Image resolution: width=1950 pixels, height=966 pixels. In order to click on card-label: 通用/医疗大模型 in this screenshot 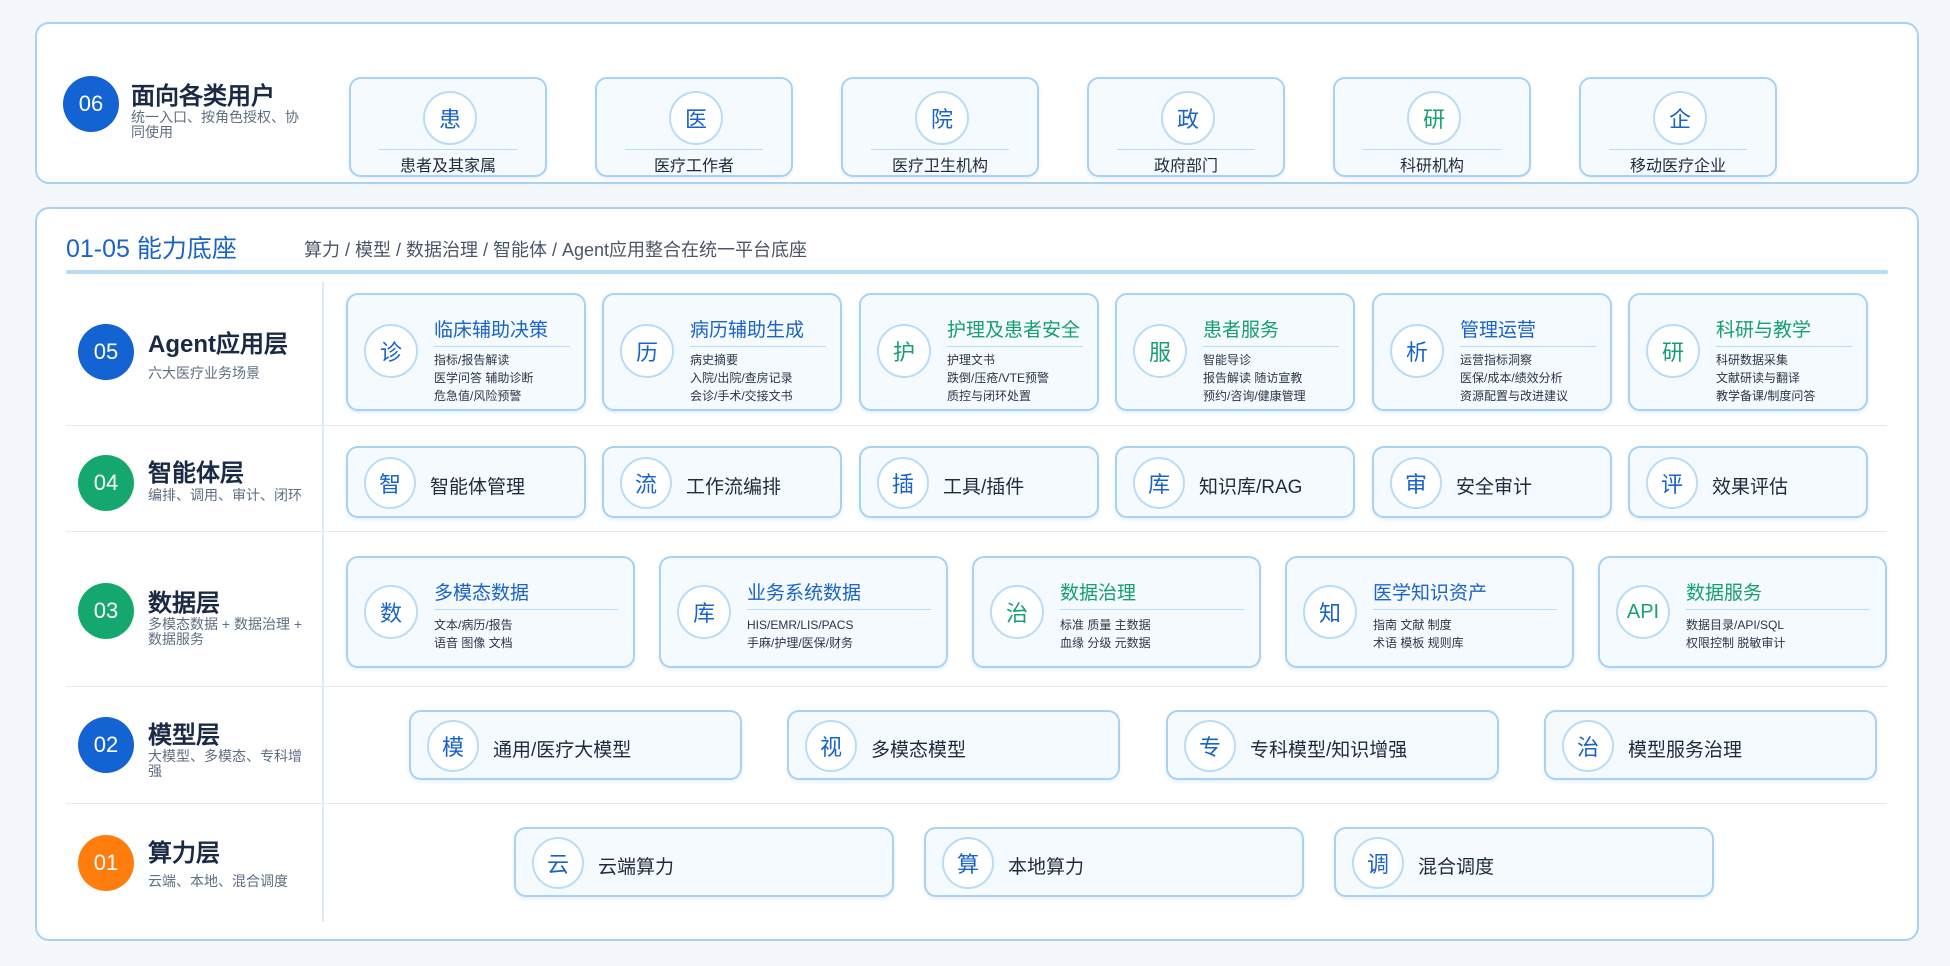, I will do `click(562, 750)`.